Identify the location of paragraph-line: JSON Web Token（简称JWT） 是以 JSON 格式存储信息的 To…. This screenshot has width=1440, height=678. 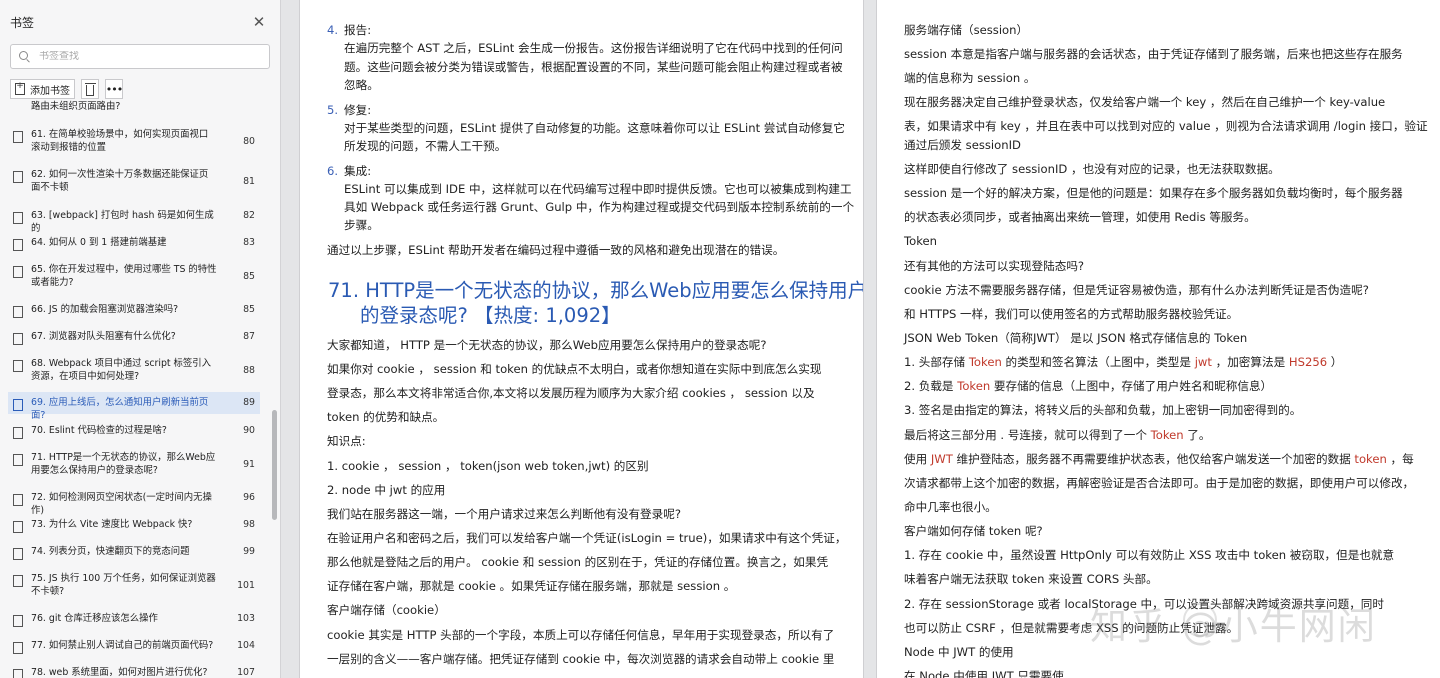
(1076, 338).